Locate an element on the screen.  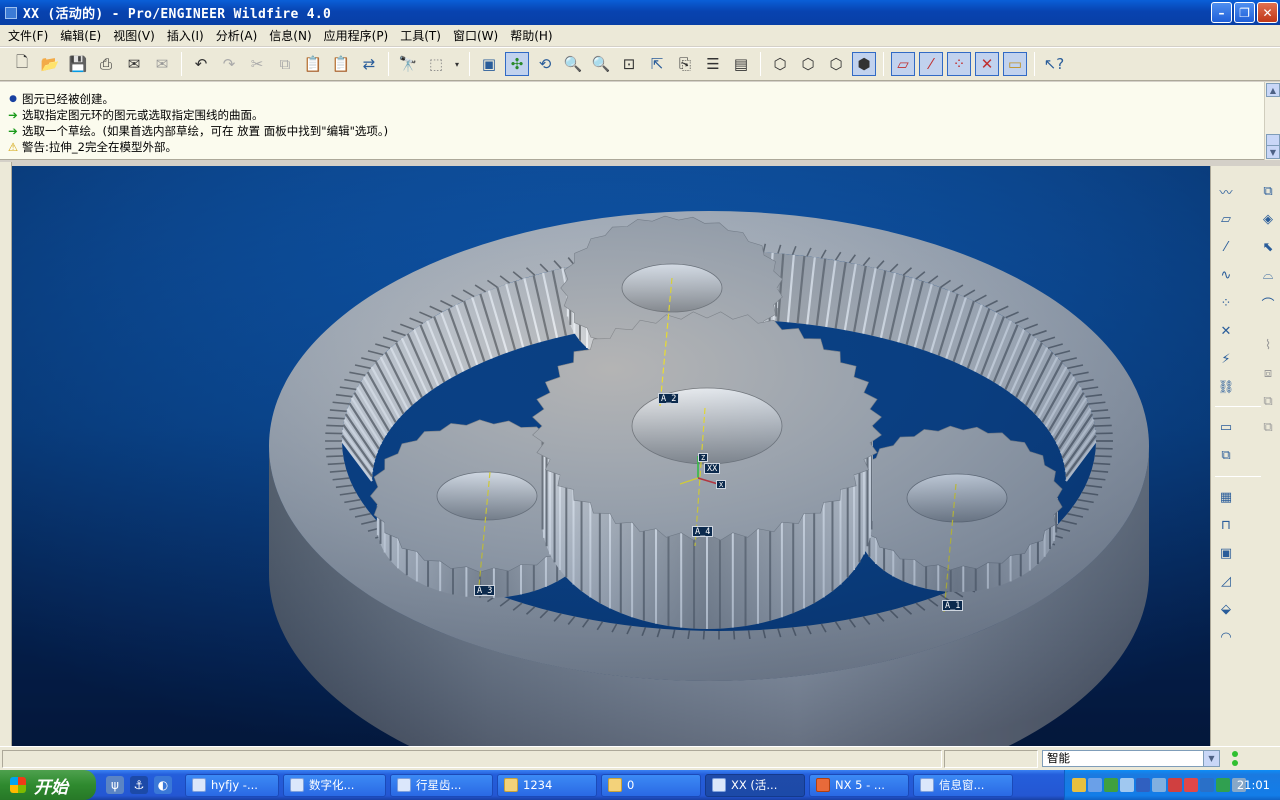
save-icon: 💾 is located at coordinates (78, 64).